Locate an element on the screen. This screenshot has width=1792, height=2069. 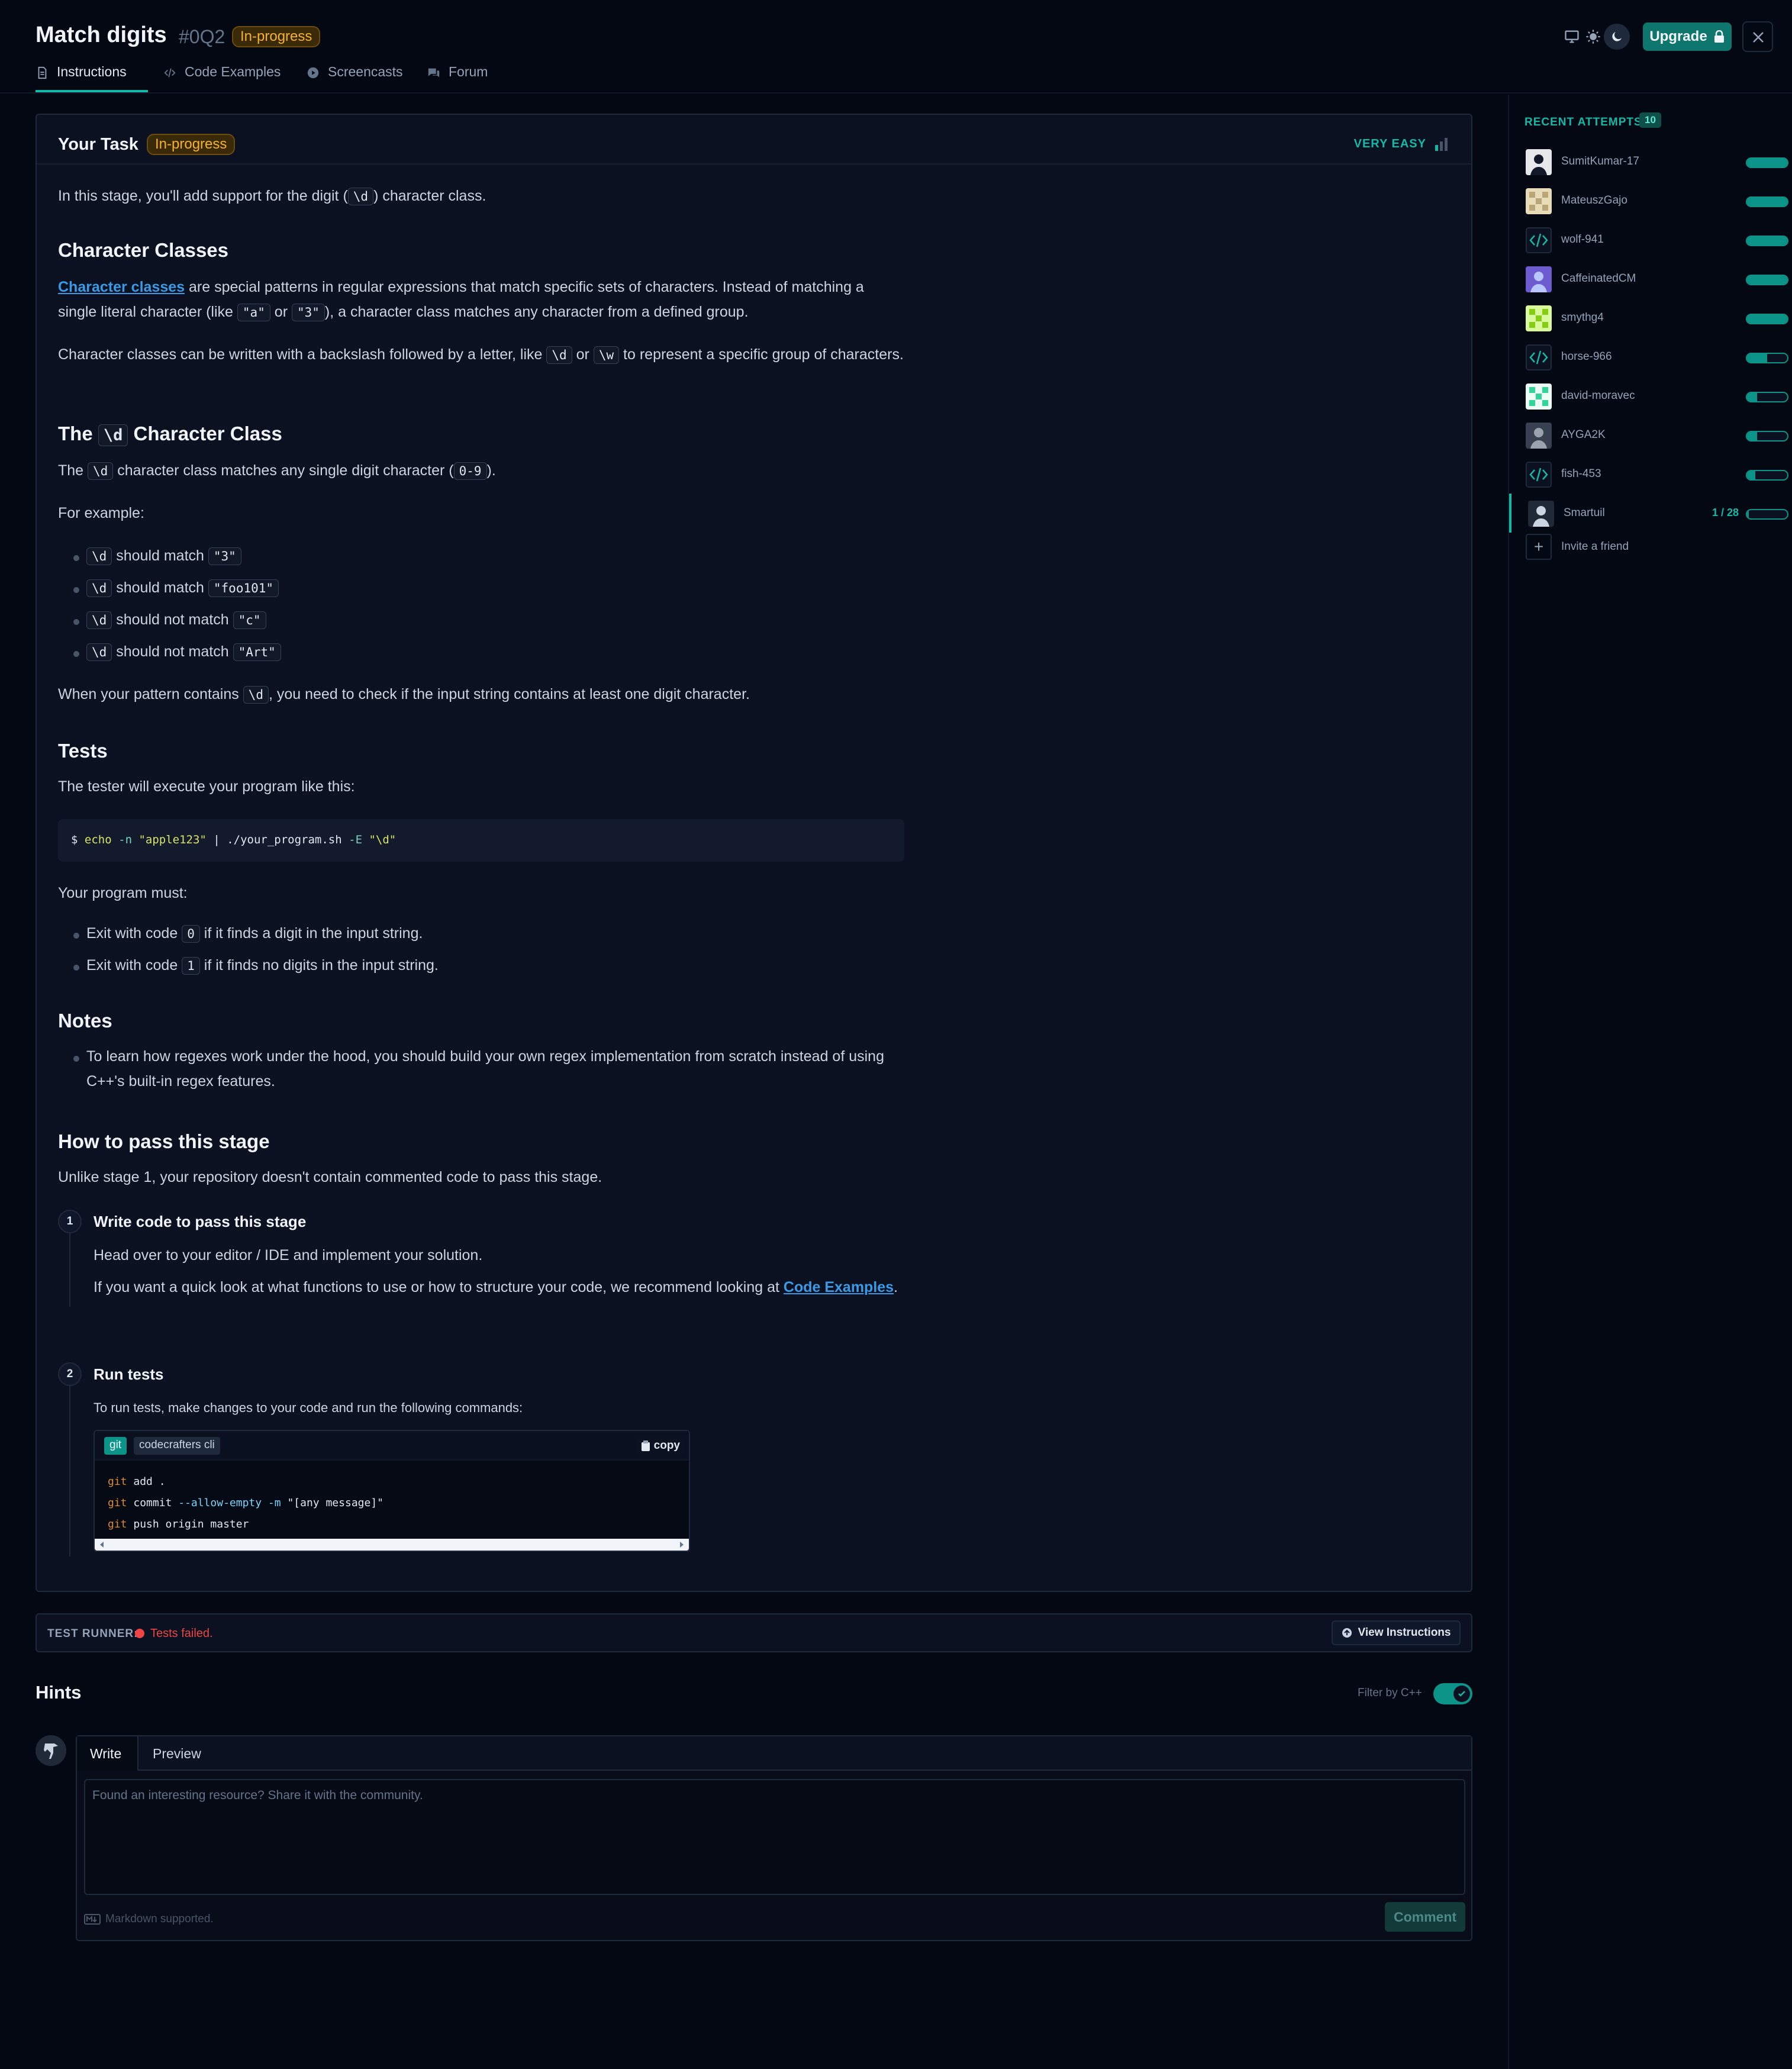
stage-number: #0Q2 is located at coordinates (202, 36).